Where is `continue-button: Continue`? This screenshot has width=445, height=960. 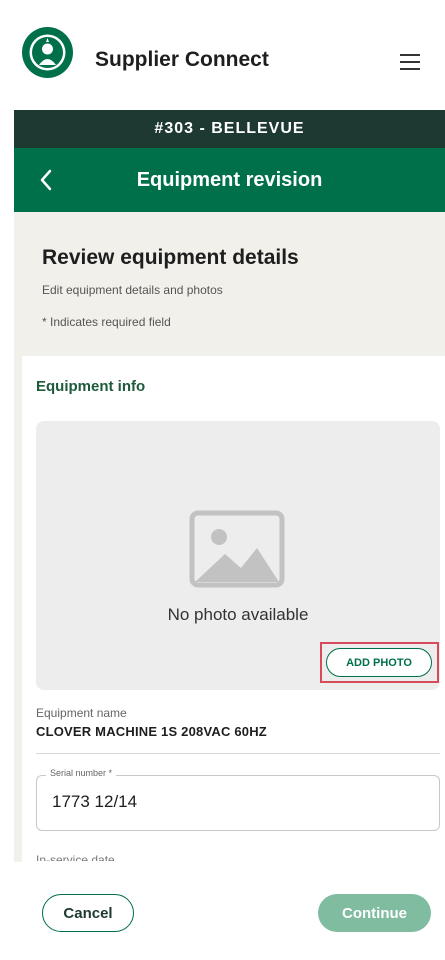 continue-button: Continue is located at coordinates (374, 913).